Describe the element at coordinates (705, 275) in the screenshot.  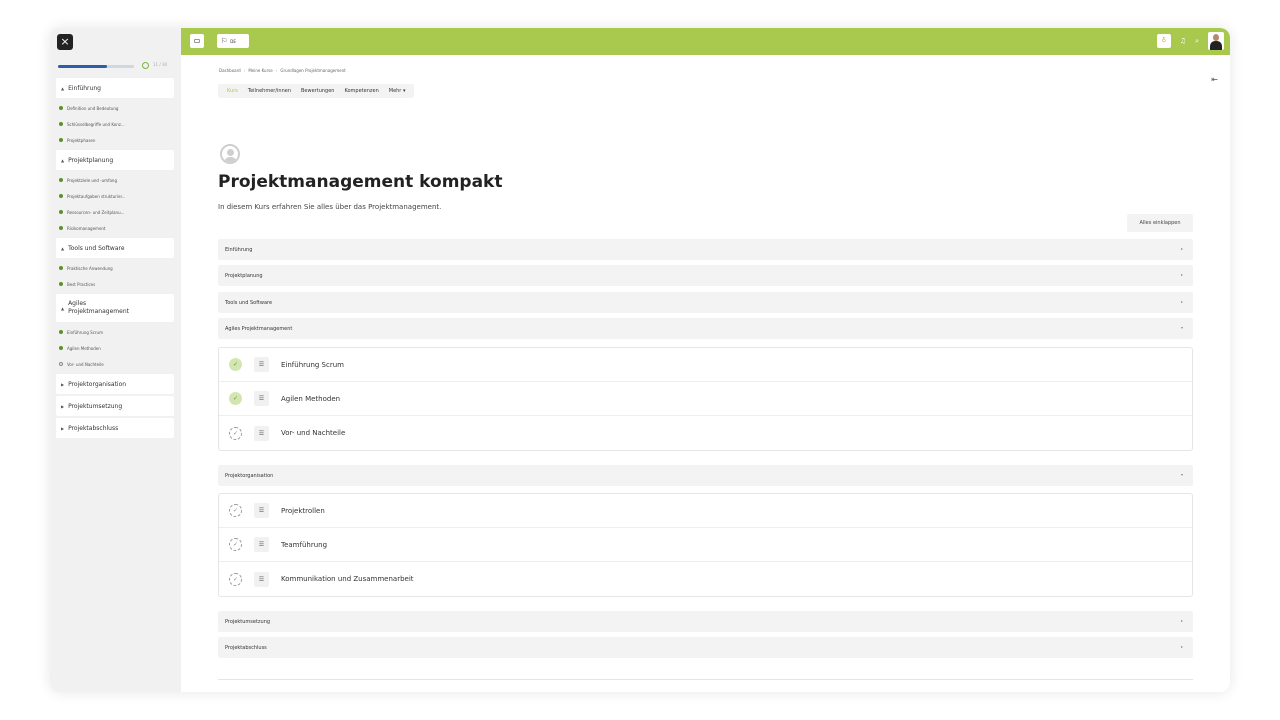
I see `section-header-projektplanung: Projektplanung ▸` at that location.